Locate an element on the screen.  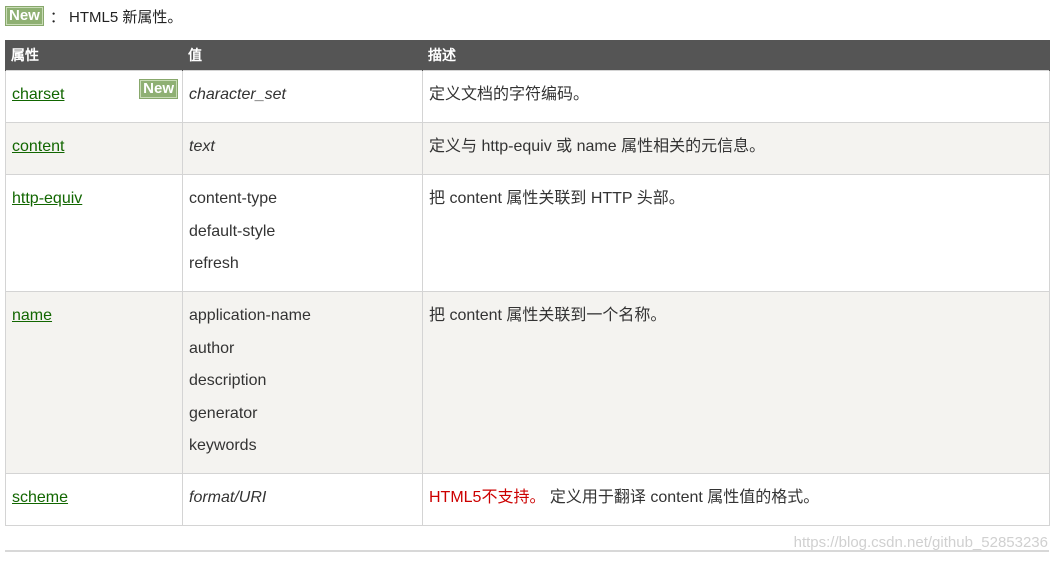
value-item: refresh is located at coordinates (214, 263).